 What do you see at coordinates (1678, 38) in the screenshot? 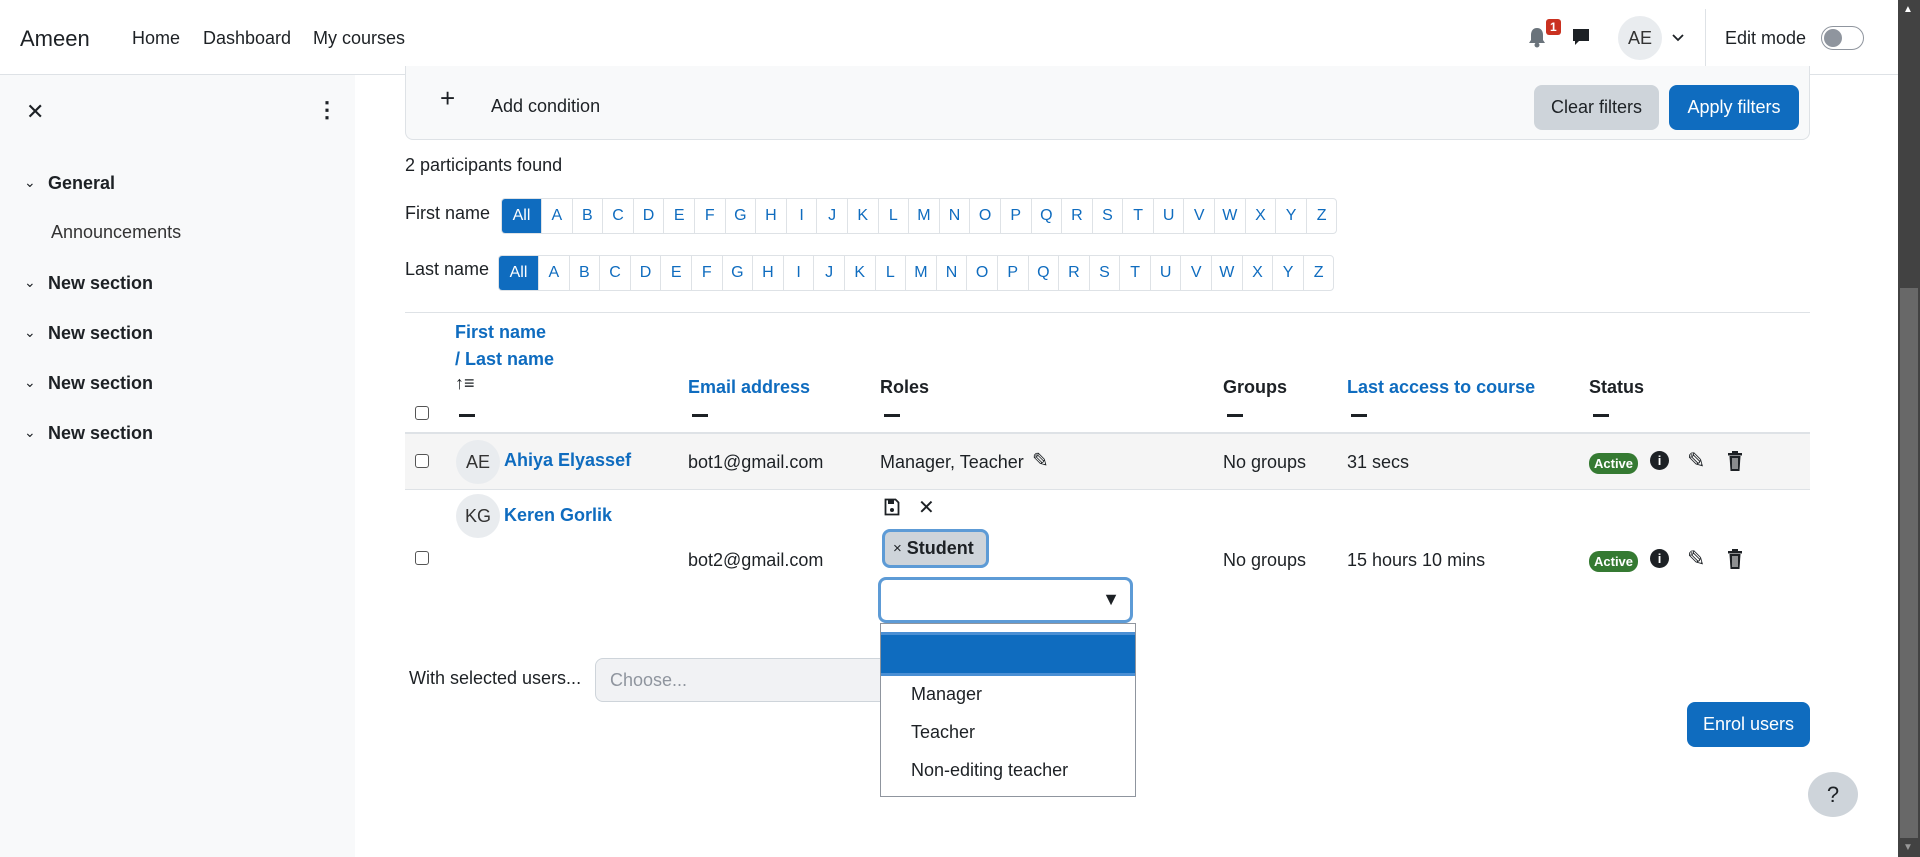
I see `chevron-down-icon` at bounding box center [1678, 38].